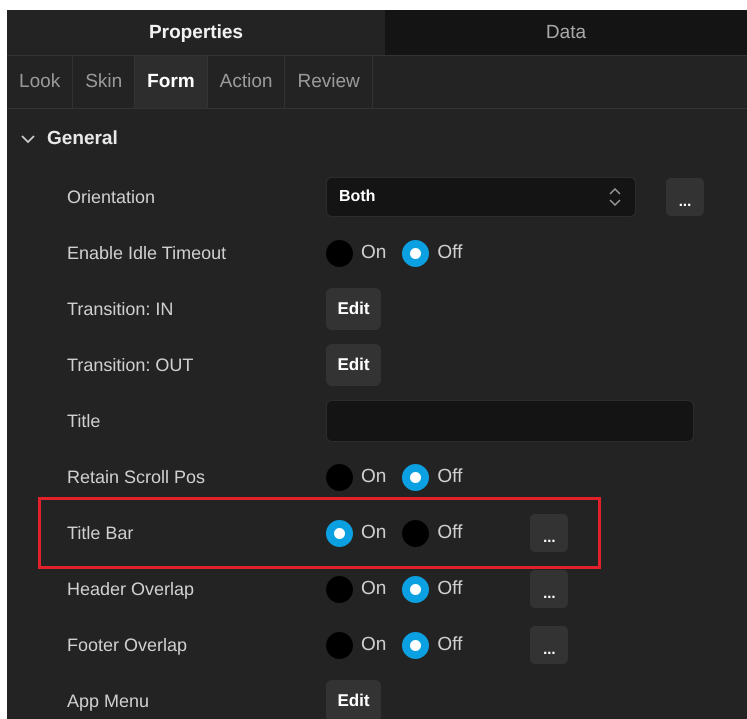 This screenshot has height=719, width=747. What do you see at coordinates (82, 139) in the screenshot?
I see `section-title: General` at bounding box center [82, 139].